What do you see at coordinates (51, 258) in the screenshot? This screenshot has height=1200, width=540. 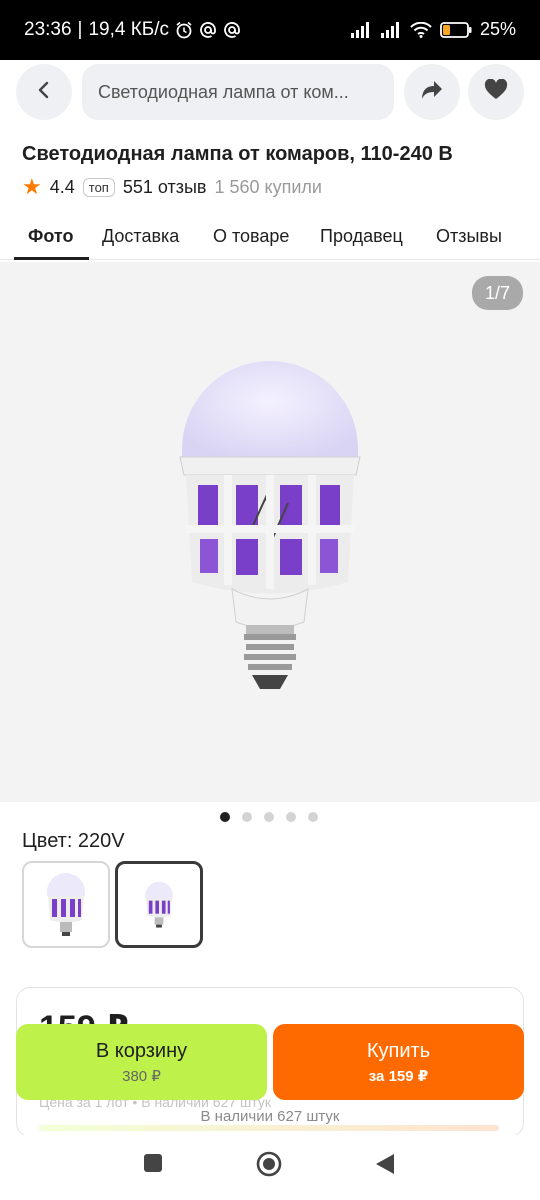 I see `tab-underline` at bounding box center [51, 258].